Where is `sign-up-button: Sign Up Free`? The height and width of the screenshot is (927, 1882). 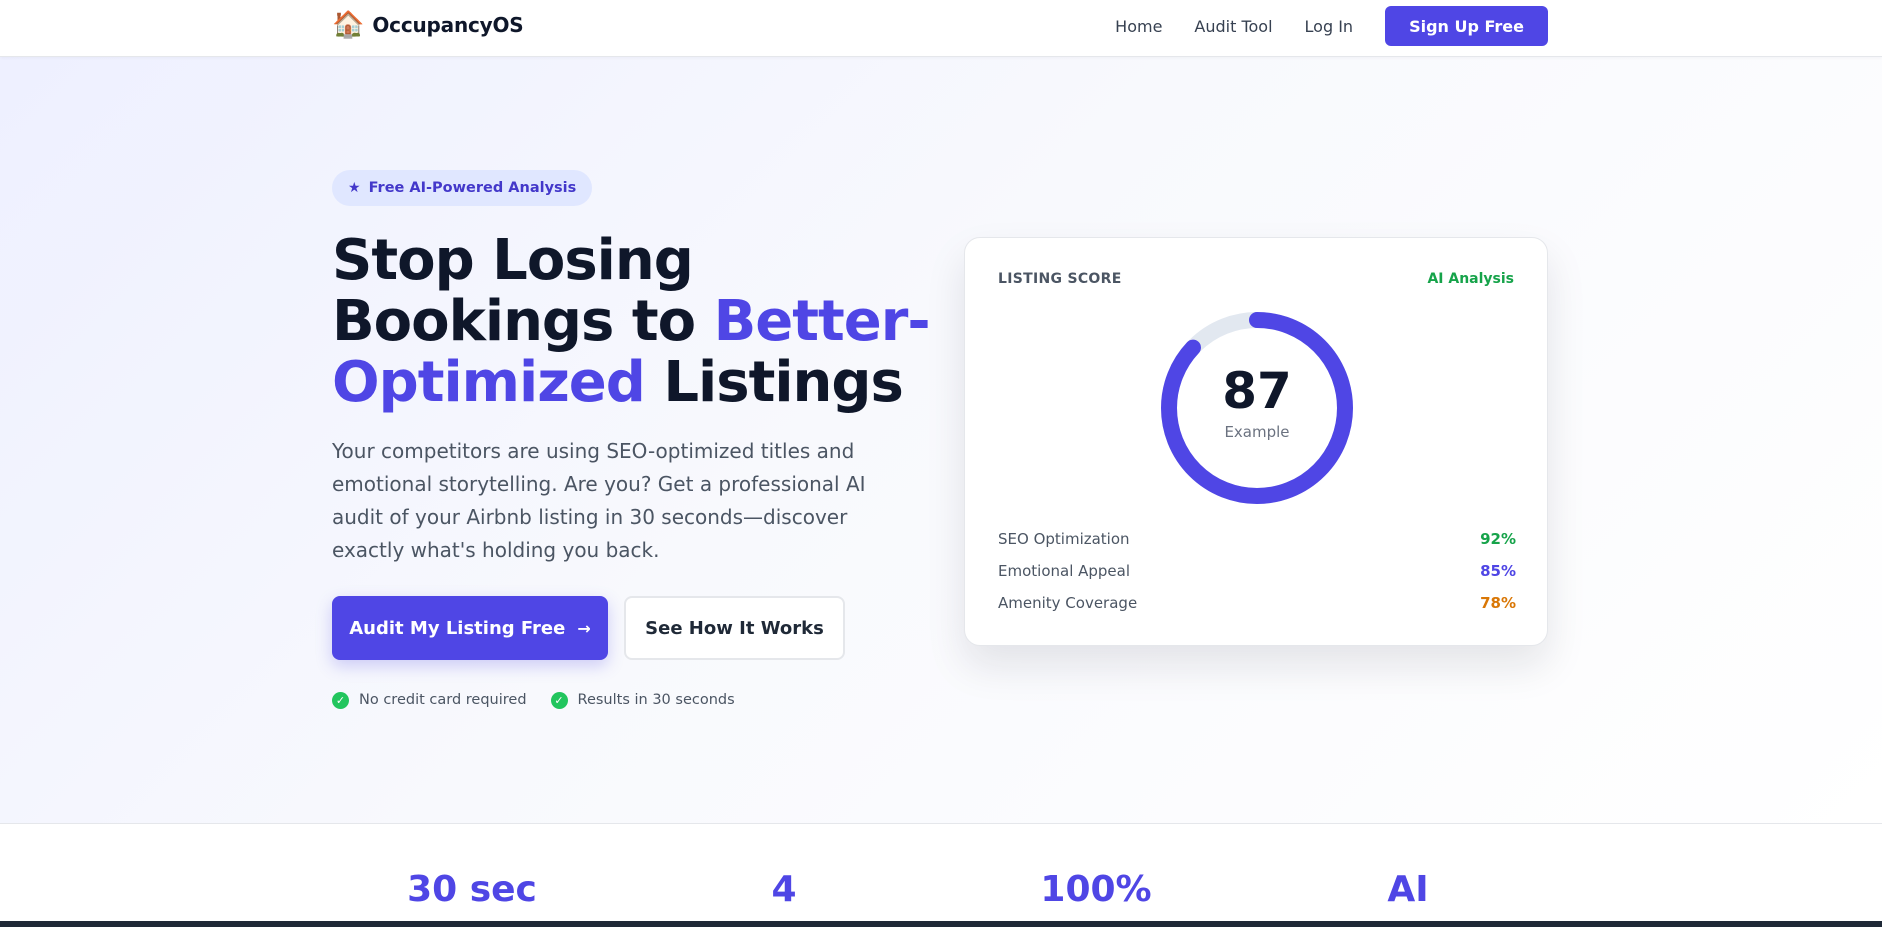
sign-up-button: Sign Up Free is located at coordinates (1466, 26).